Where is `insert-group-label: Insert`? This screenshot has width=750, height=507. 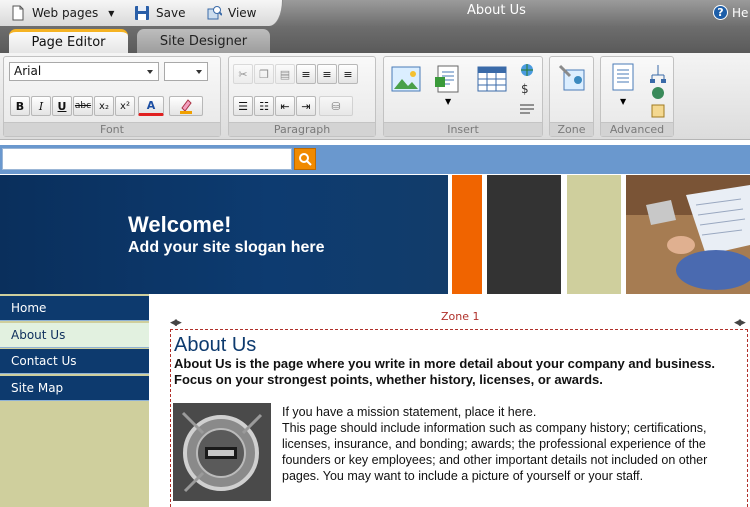 insert-group-label: Insert is located at coordinates (463, 129).